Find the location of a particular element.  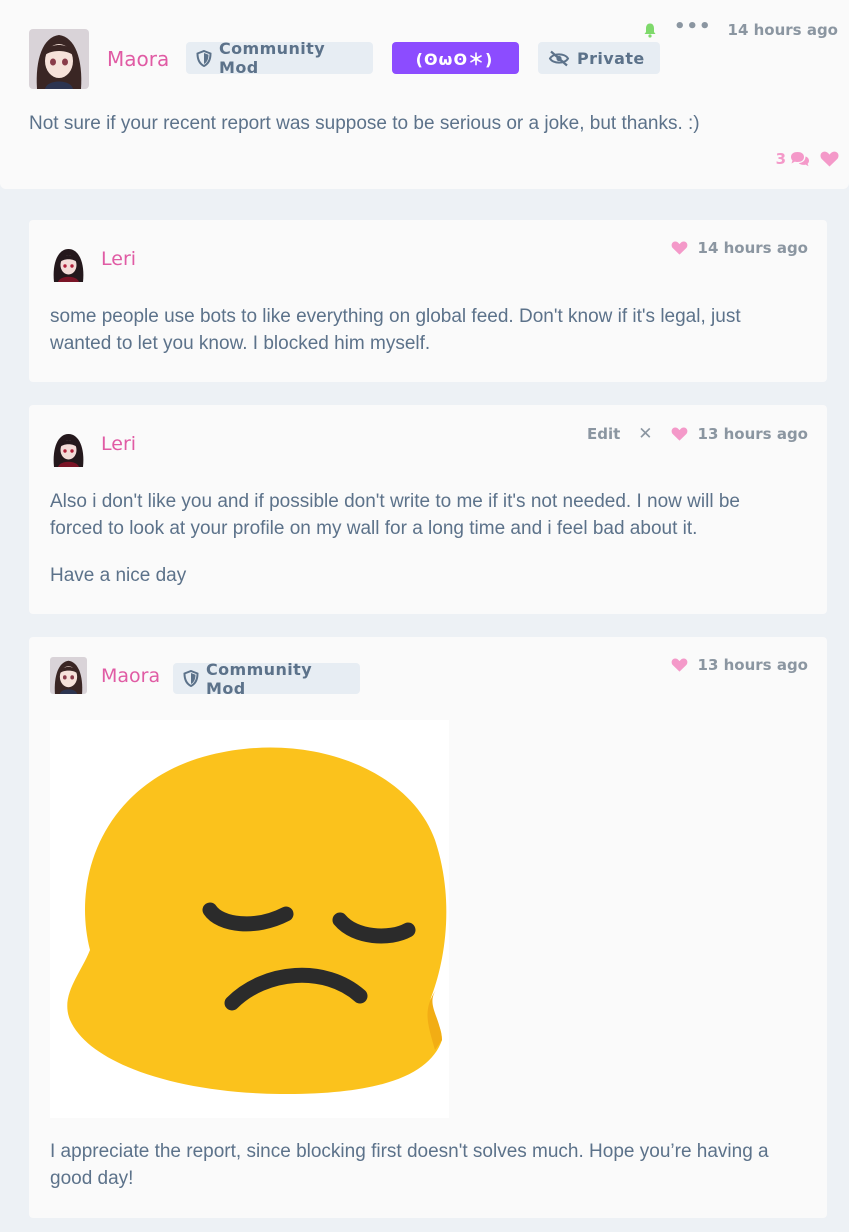

close-icon: ✕ is located at coordinates (645, 434).